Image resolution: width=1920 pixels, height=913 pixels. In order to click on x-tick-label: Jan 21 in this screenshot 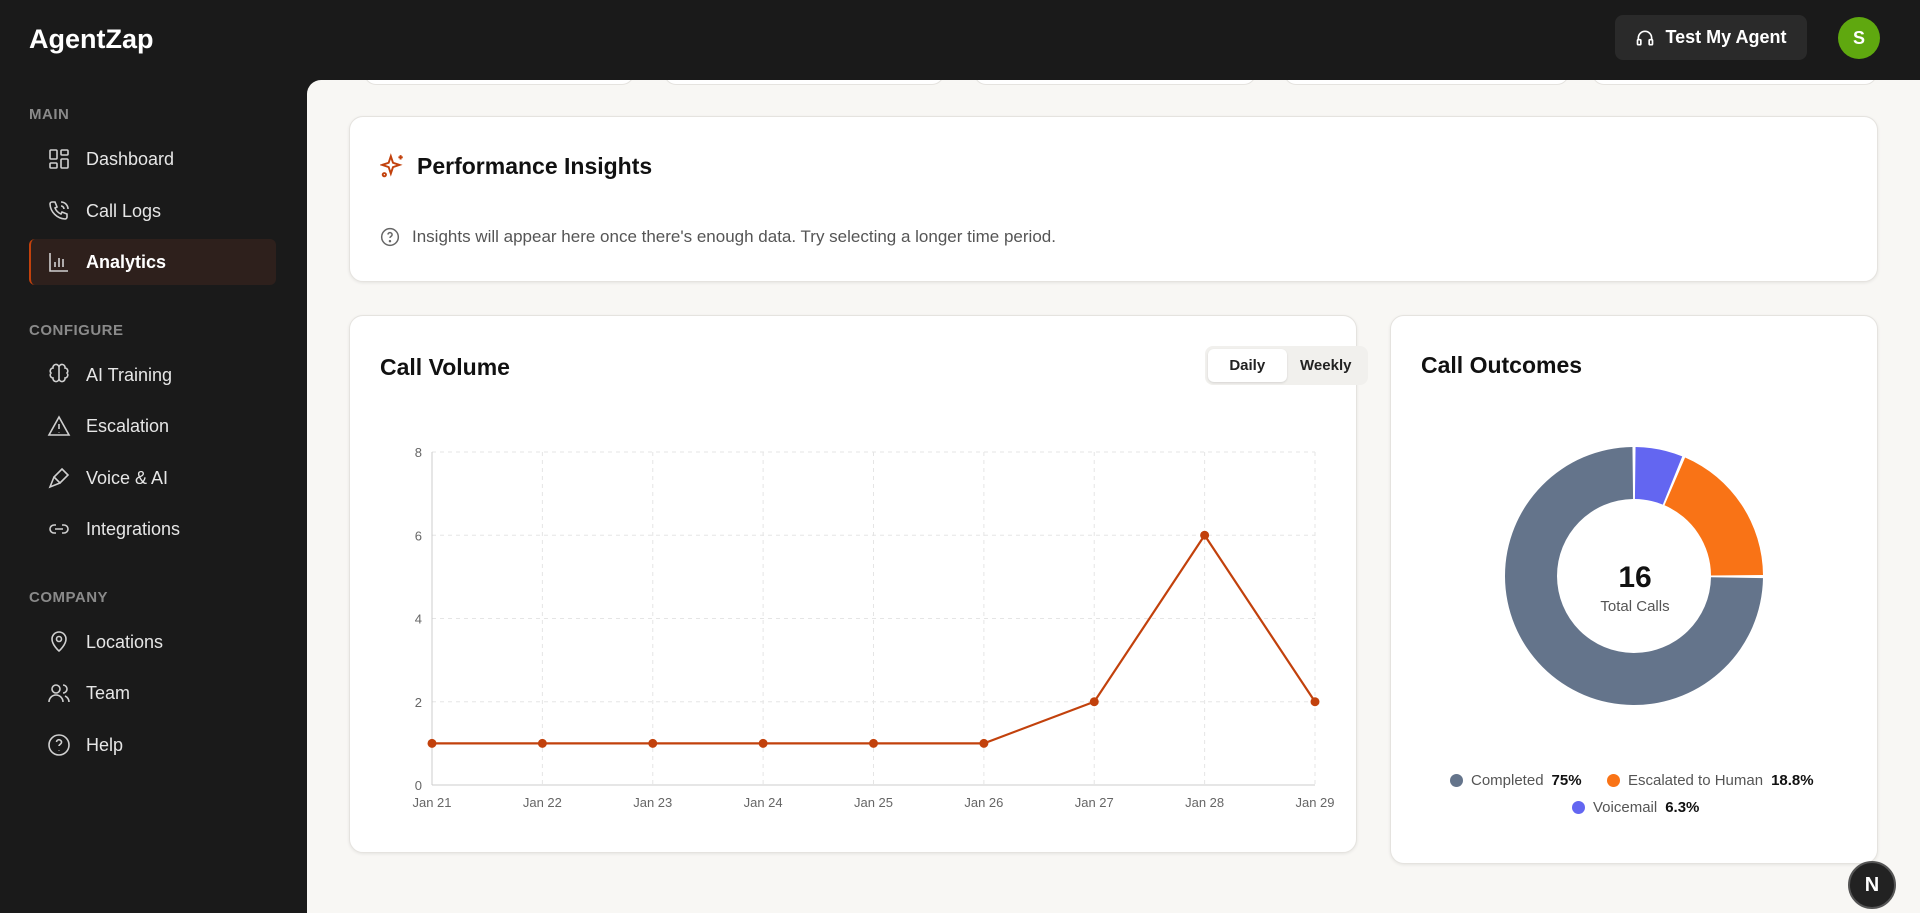, I will do `click(431, 802)`.